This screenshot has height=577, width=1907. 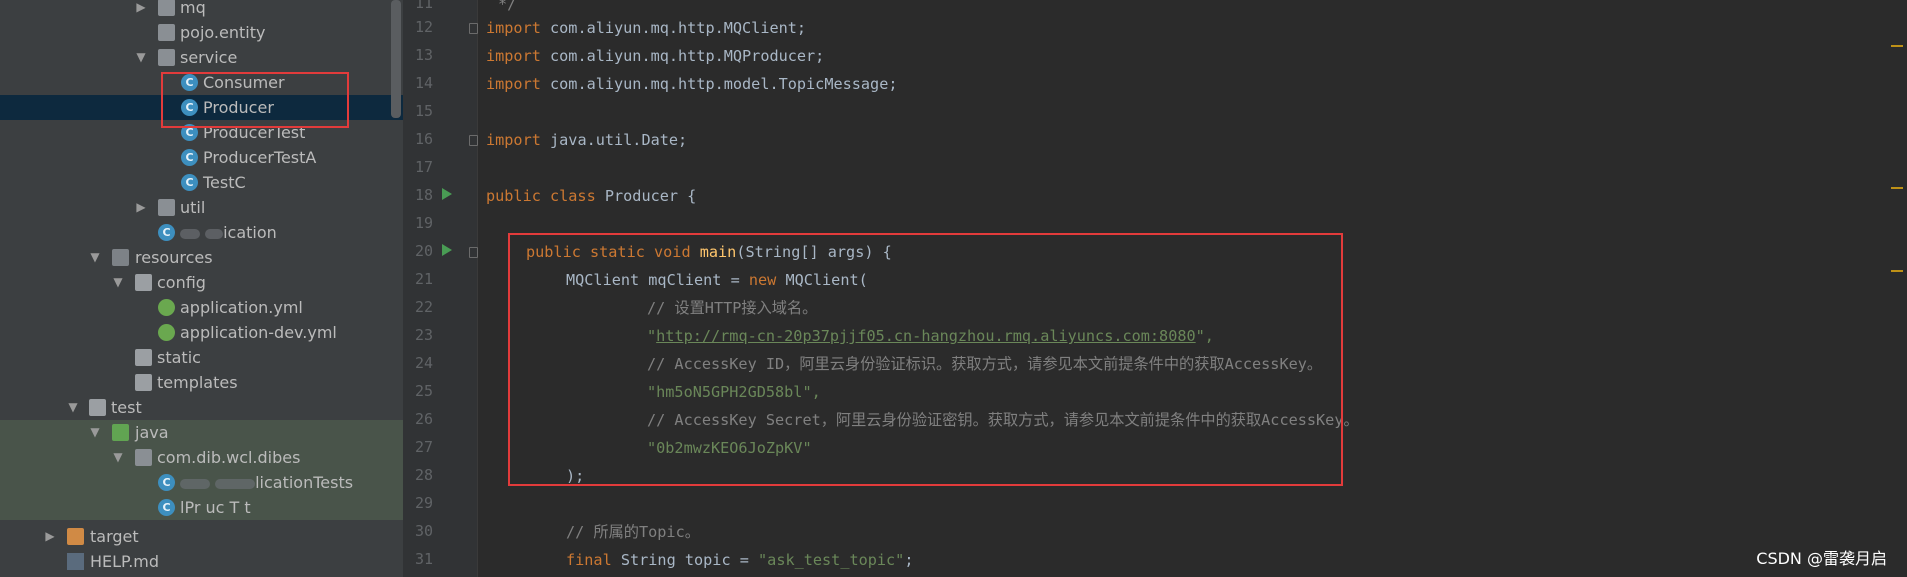 I want to click on tree-item-label-text: licationTests, so click(x=304, y=482).